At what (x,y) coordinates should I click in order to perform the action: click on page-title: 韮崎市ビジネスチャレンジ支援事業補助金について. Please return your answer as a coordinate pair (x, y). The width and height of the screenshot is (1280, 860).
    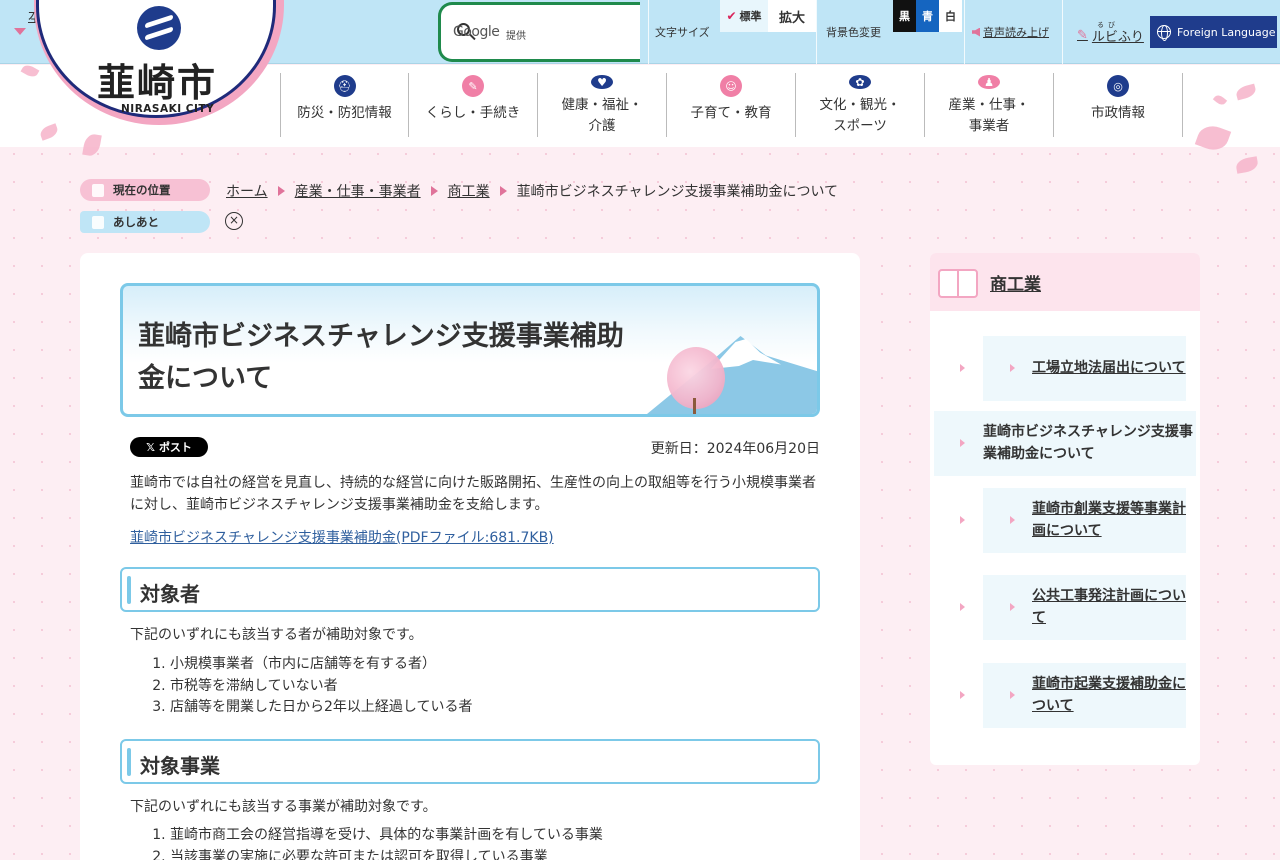
    Looking at the image, I should click on (381, 357).